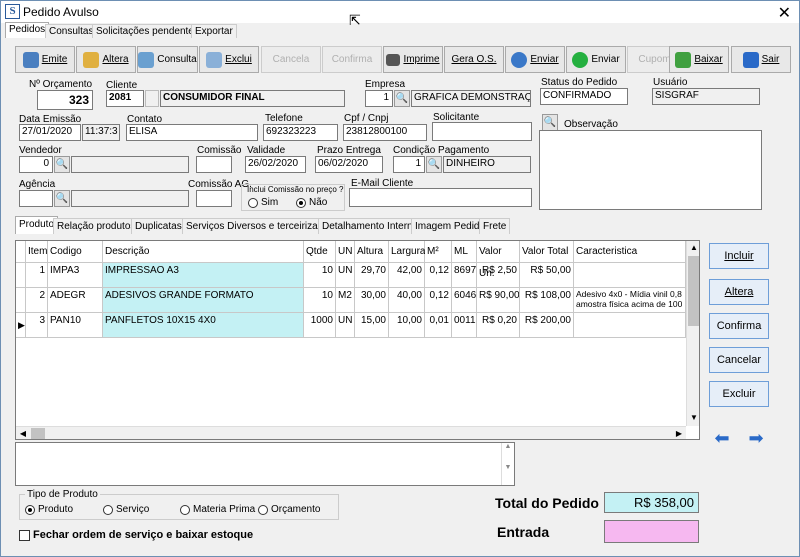  I want to click on confirma-toolbar-button: Confirma, so click(352, 59).